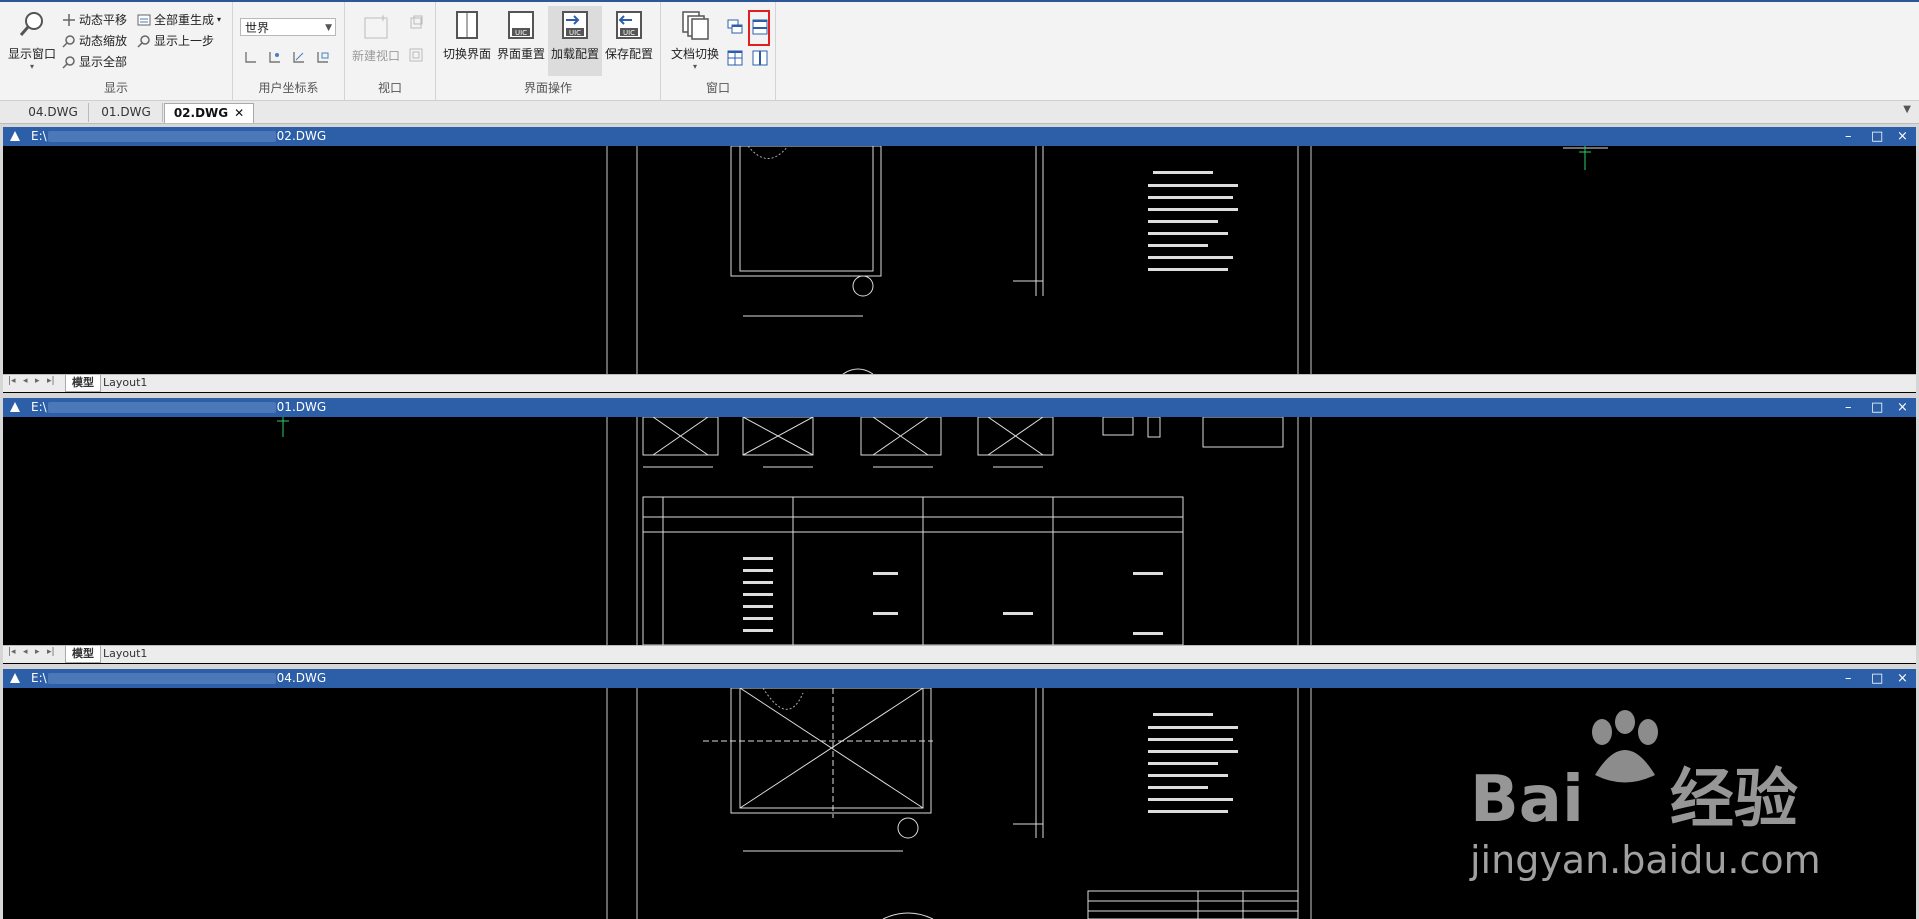  I want to click on watermark-brand: Bai 经验, so click(1634, 800).